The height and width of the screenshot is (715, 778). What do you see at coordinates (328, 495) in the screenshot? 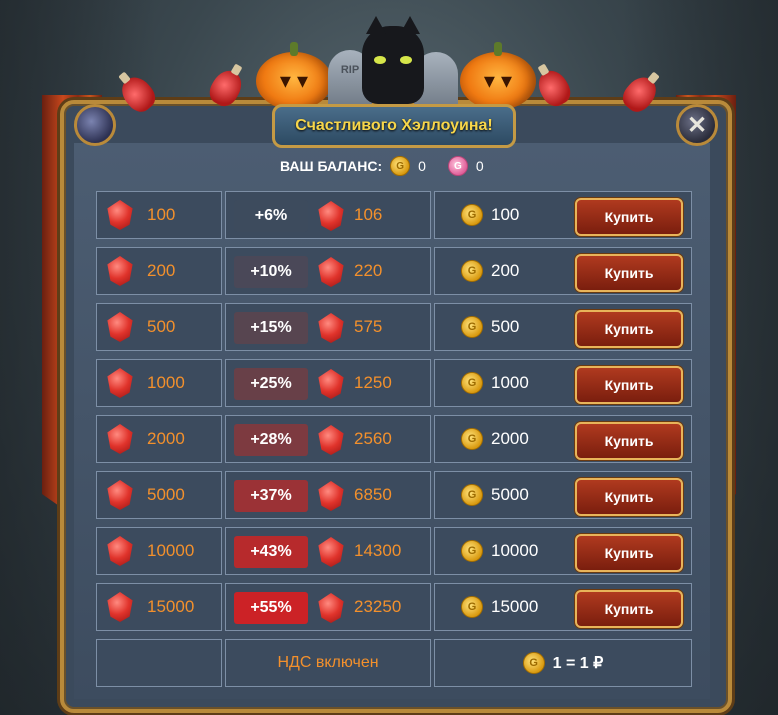
I see `bonus-cell: +37% 6850` at bounding box center [328, 495].